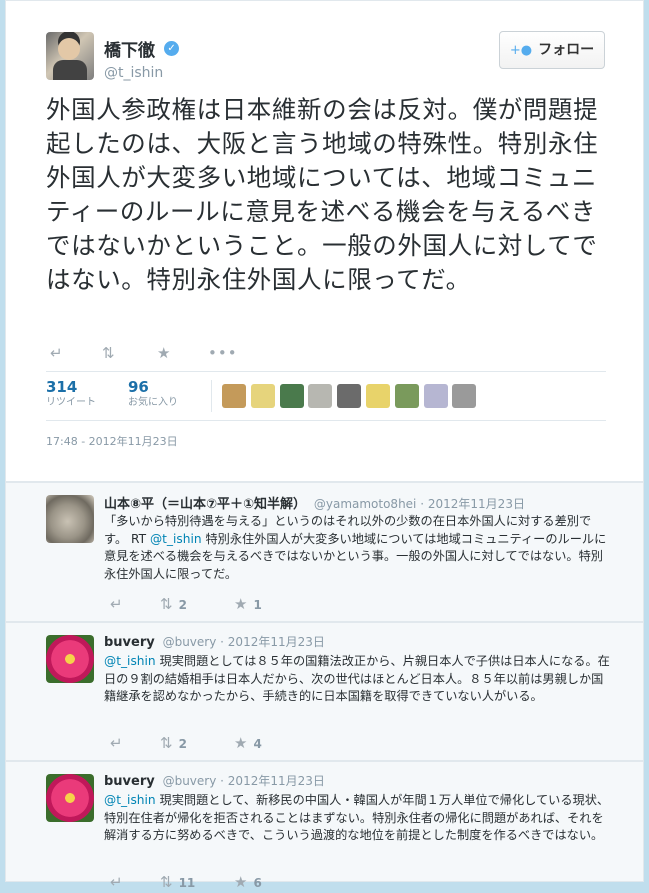  What do you see at coordinates (62, 387) in the screenshot?
I see `retweet-count: 314` at bounding box center [62, 387].